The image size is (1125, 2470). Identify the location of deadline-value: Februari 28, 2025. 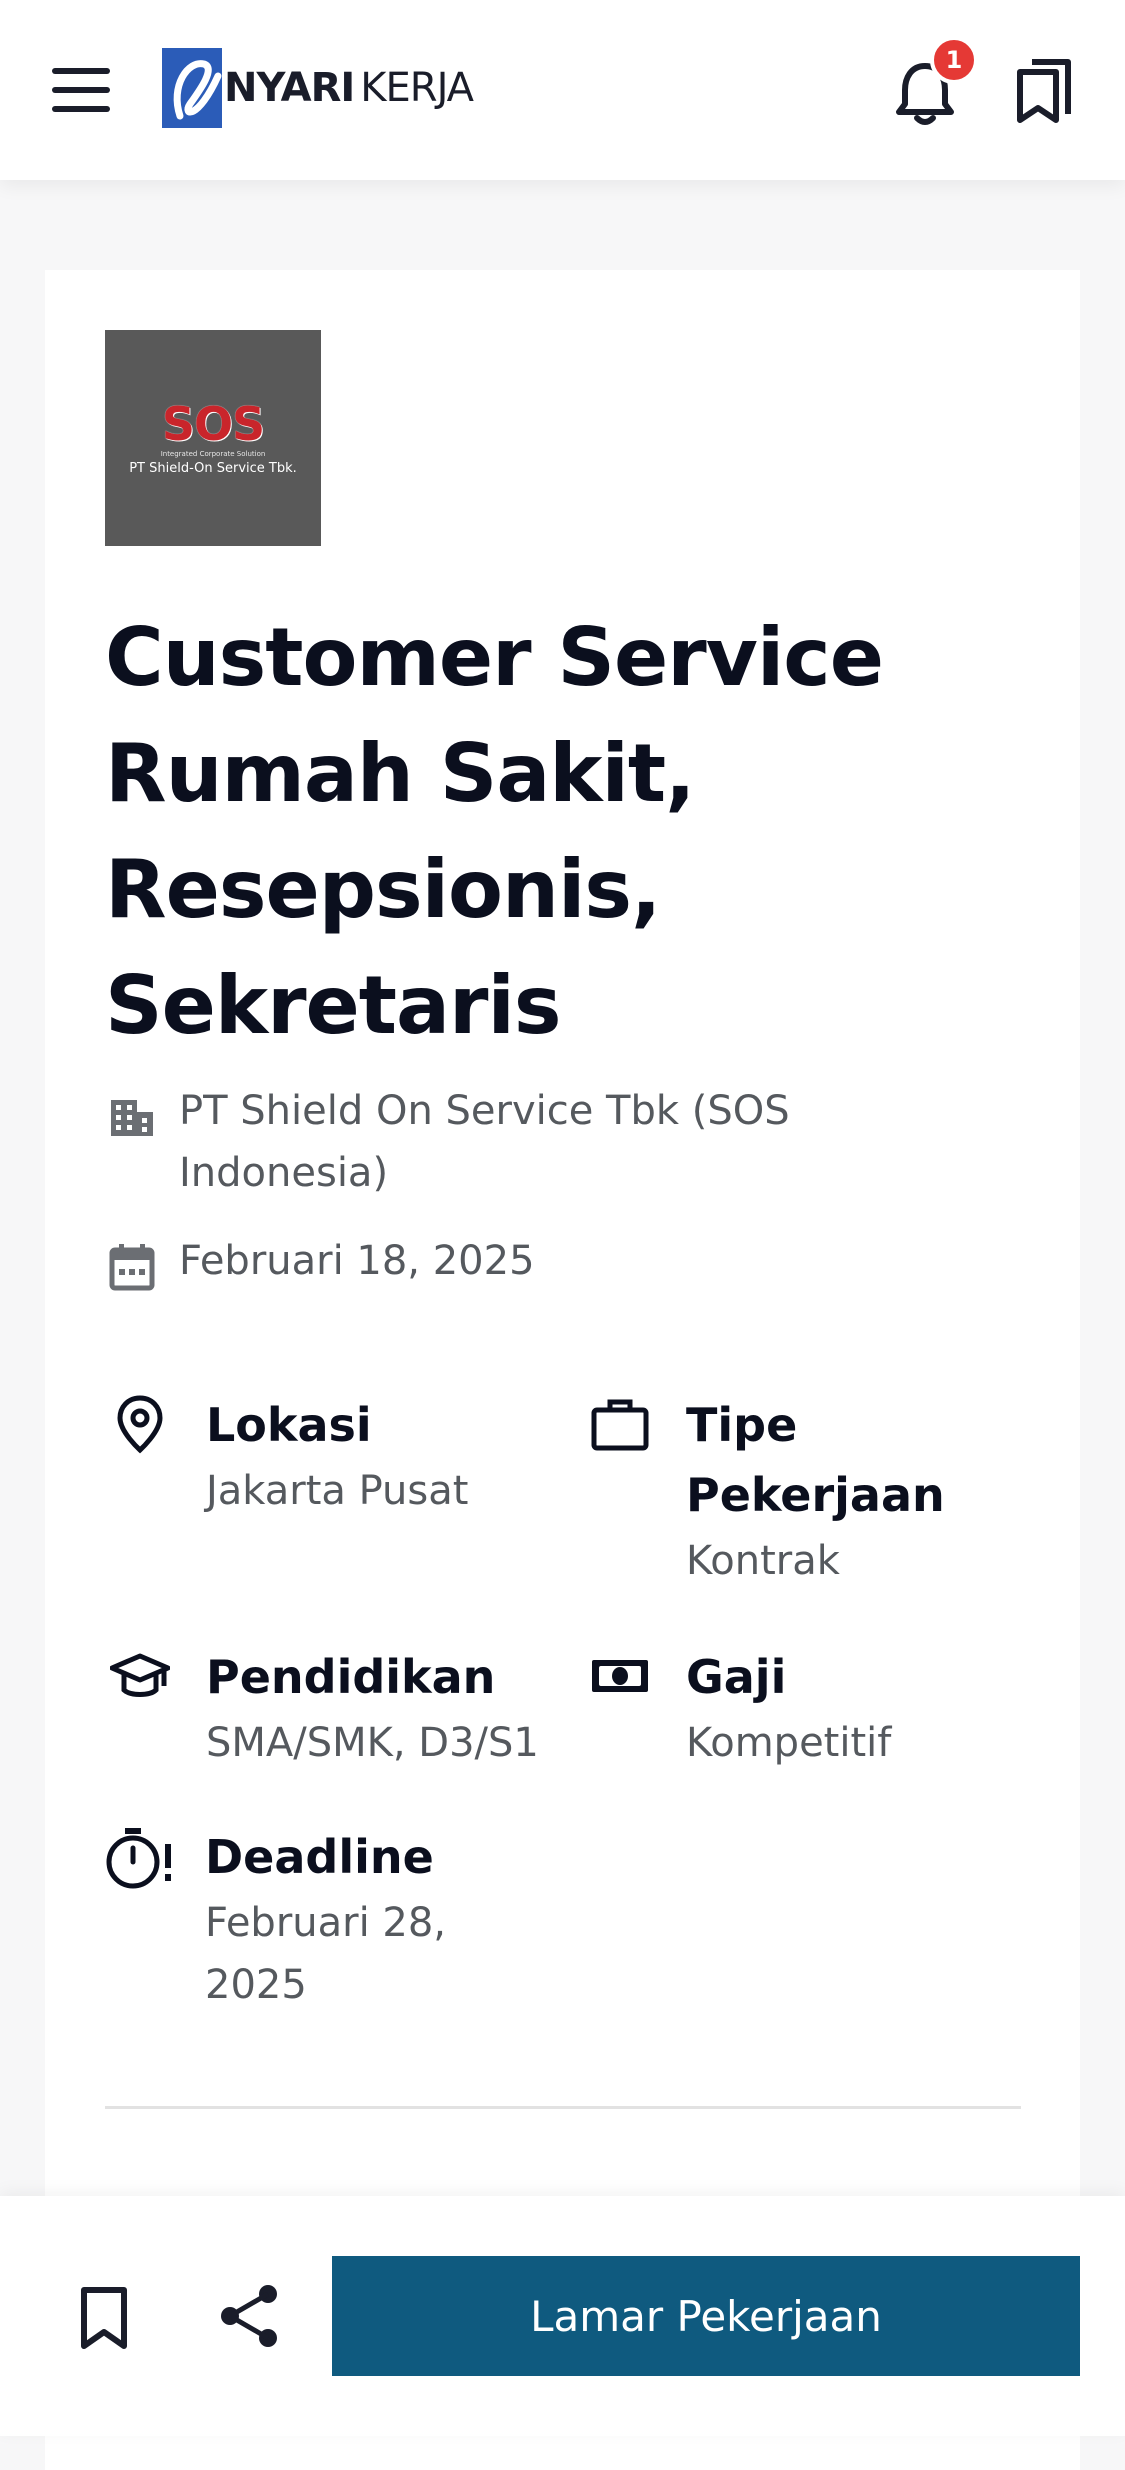
(326, 1954).